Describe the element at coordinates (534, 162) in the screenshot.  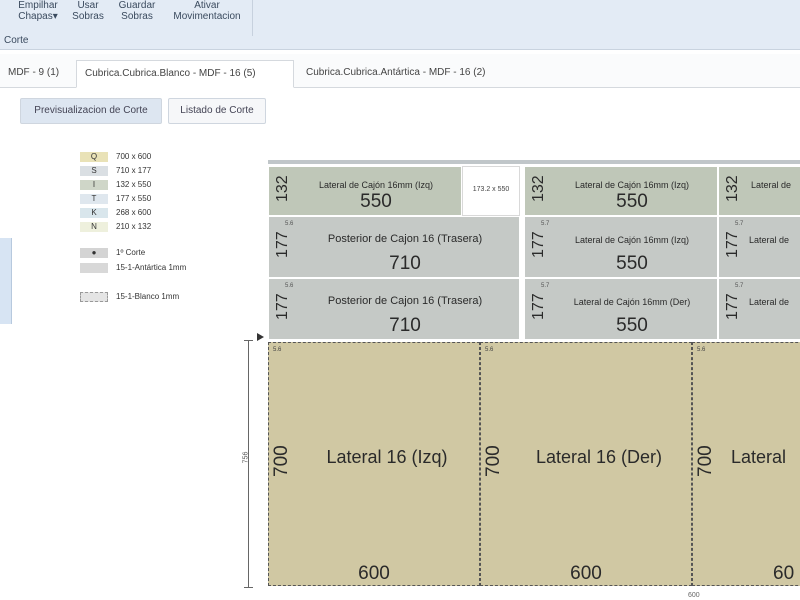
I see `board-top-strip` at that location.